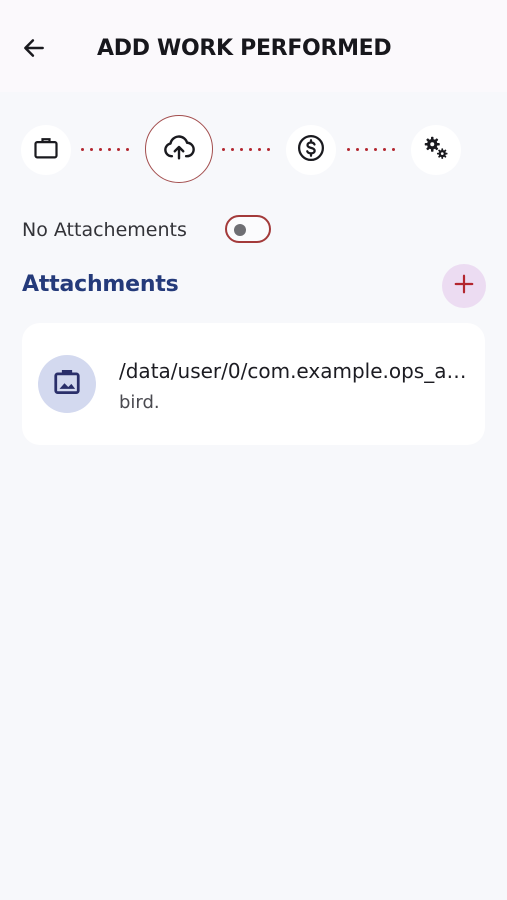  What do you see at coordinates (104, 230) in the screenshot?
I see `no-attachments-label: No Attachements` at bounding box center [104, 230].